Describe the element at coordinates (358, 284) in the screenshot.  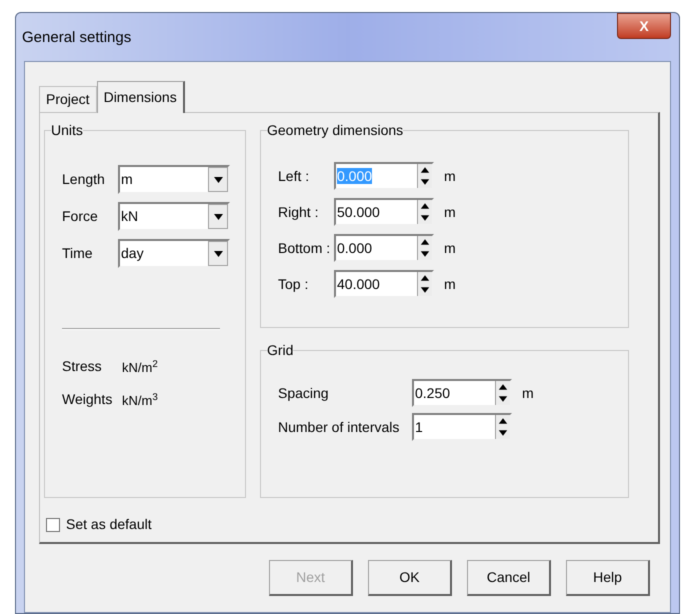
I see `field-value: 40.000` at that location.